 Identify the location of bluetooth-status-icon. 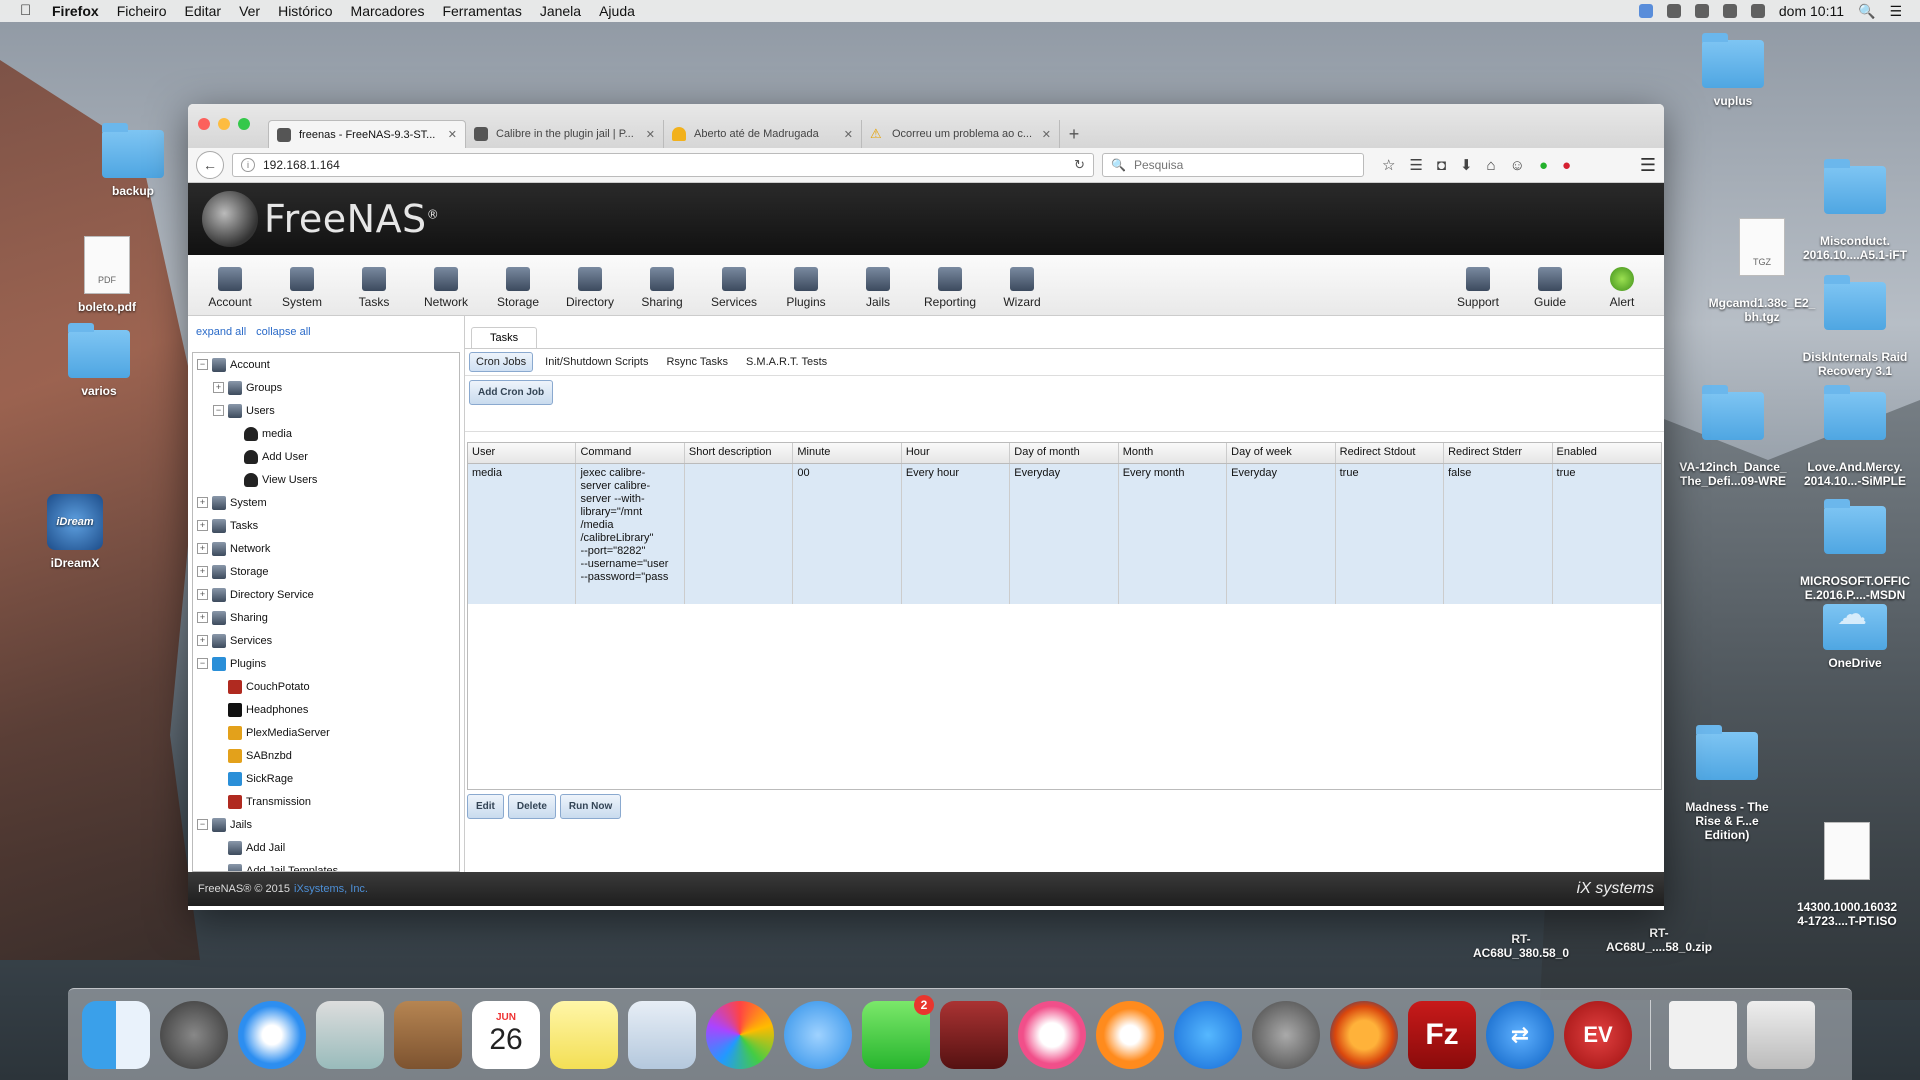
(1673, 11).